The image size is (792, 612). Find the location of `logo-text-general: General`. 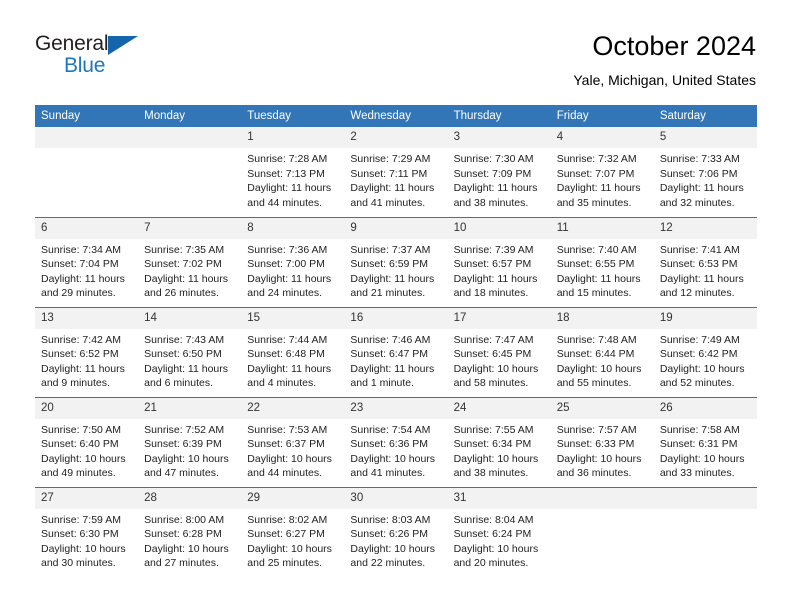

logo-text-general: General is located at coordinates (72, 43).